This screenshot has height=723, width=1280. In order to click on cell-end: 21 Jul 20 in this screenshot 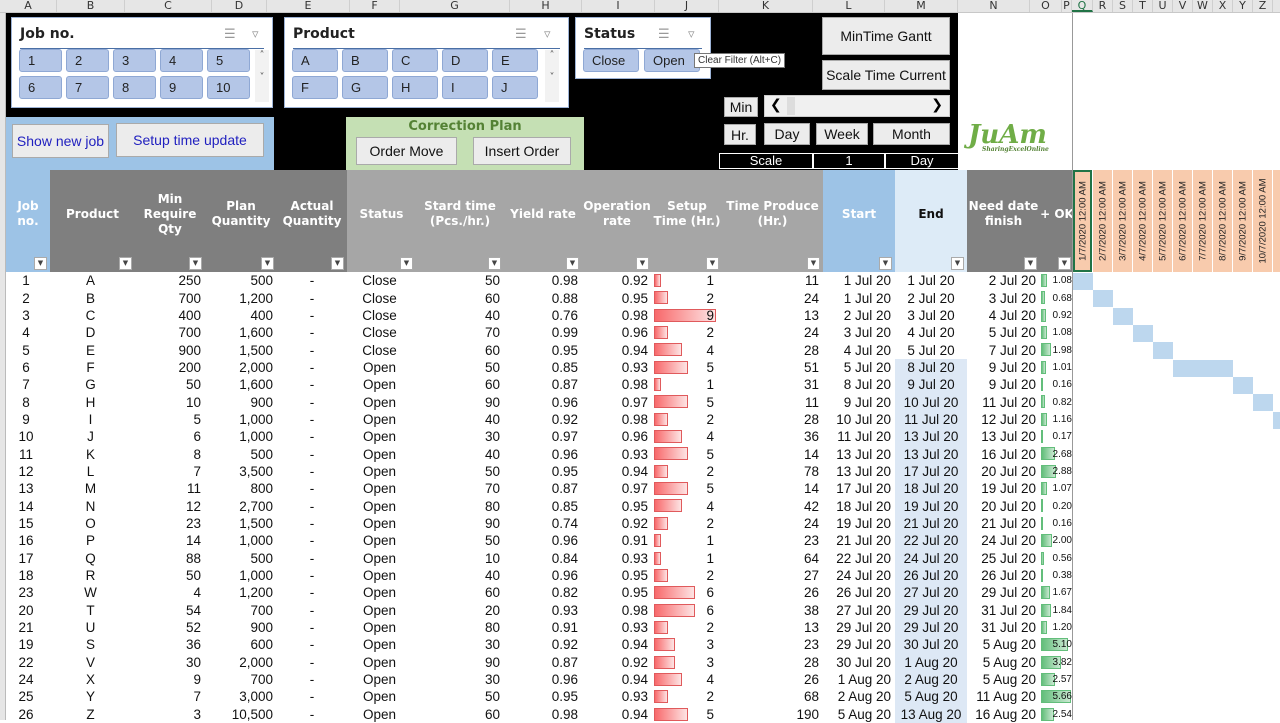, I will do `click(931, 523)`.